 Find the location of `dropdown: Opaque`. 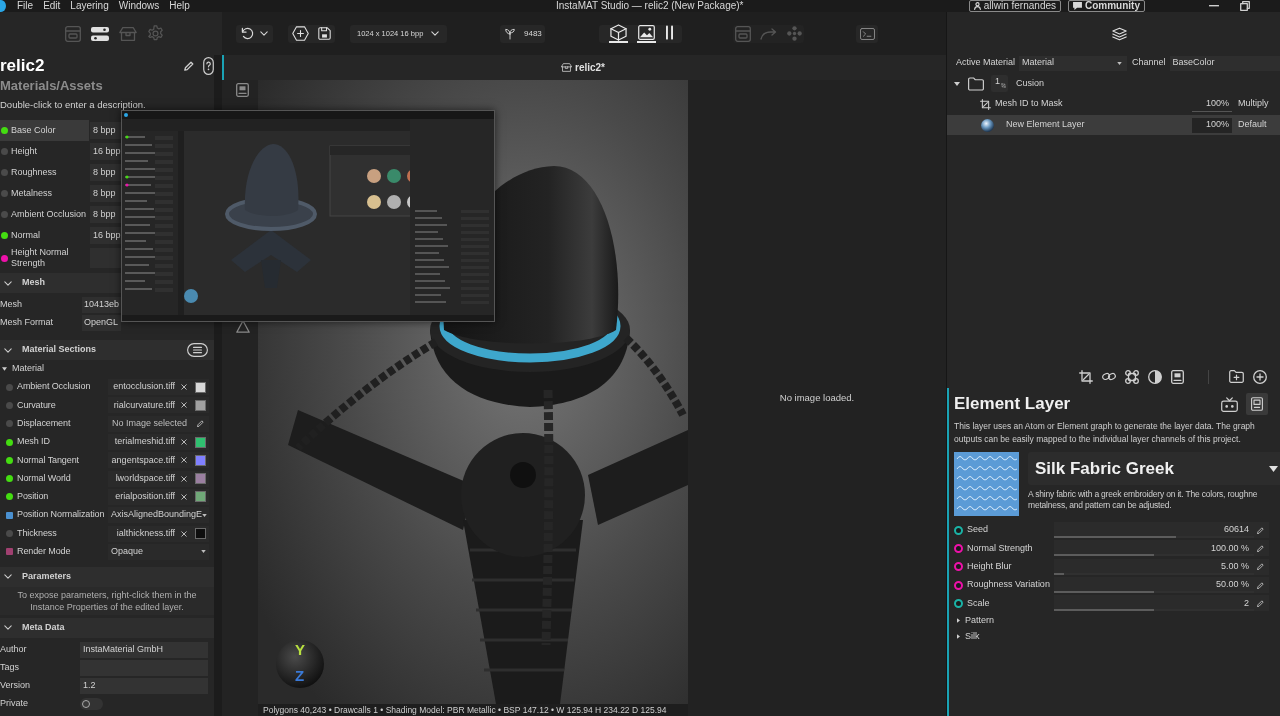

dropdown: Opaque is located at coordinates (158, 551).